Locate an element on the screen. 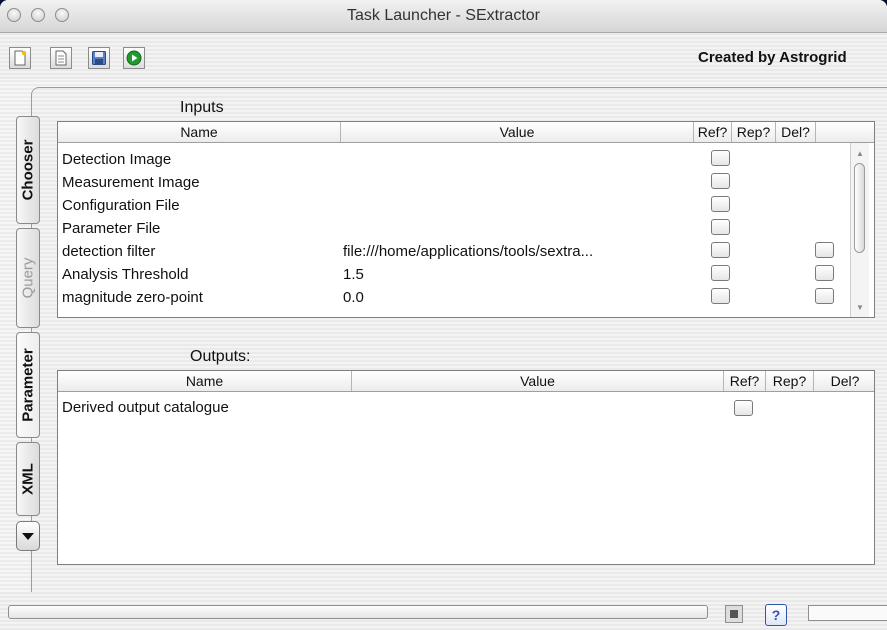 This screenshot has width=887, height=630. param-name: Detection Image is located at coordinates (117, 159).